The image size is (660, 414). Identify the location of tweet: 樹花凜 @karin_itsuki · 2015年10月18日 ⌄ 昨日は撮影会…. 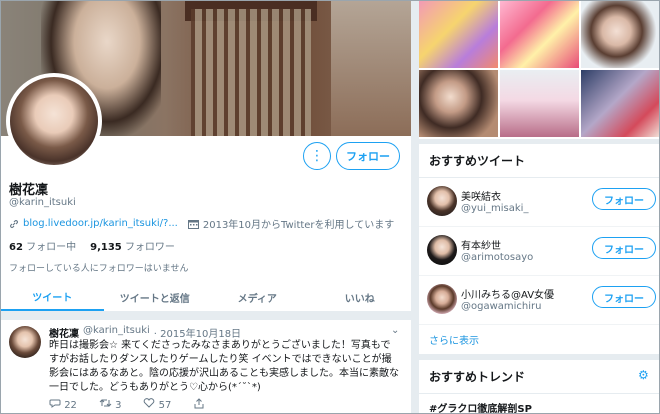
(206, 366).